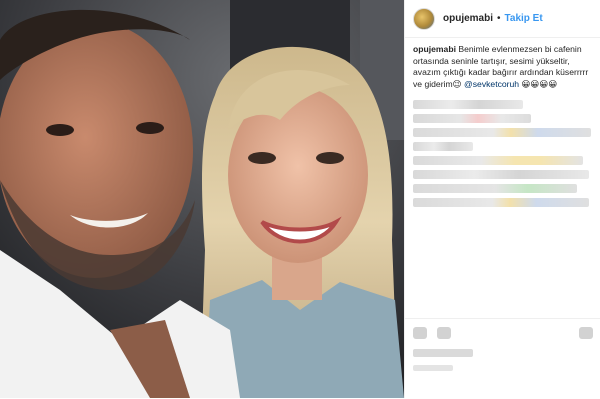 This screenshot has height=399, width=600. What do you see at coordinates (491, 84) in the screenshot?
I see `mention-link: @sevketcoruh` at bounding box center [491, 84].